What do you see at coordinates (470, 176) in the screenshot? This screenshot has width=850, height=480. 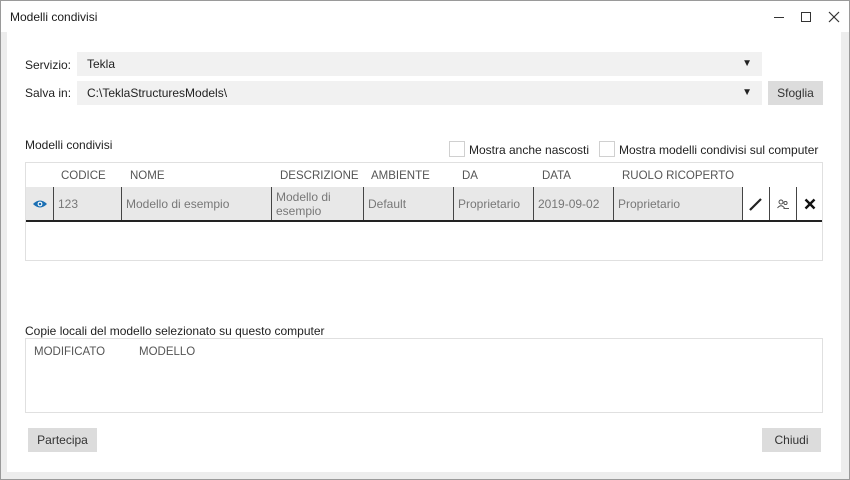 I see `column-header-from: DA` at bounding box center [470, 176].